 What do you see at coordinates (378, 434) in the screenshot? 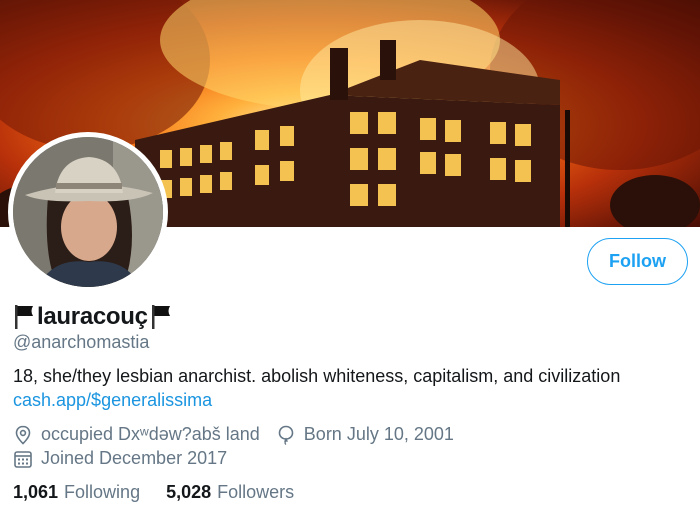
I see `profile-birthday: Born July 10, 2001` at bounding box center [378, 434].